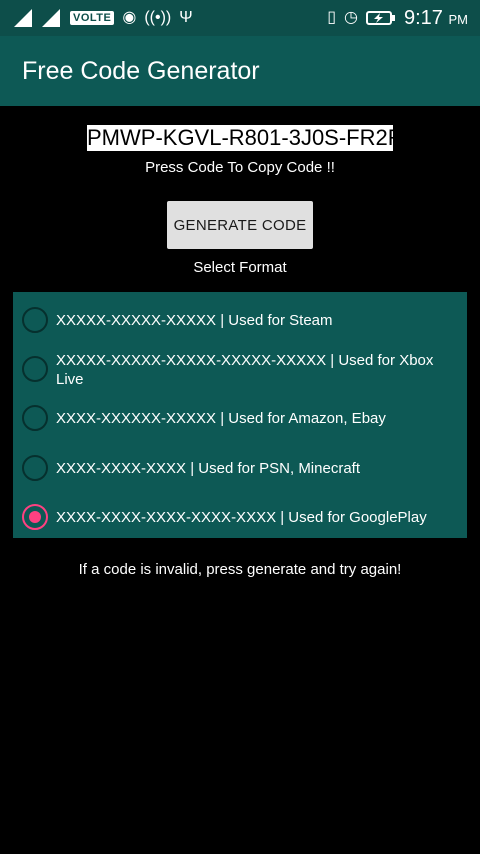 The image size is (480, 854). Describe the element at coordinates (129, 17) in the screenshot. I see `app-notification-icon: ◉` at that location.